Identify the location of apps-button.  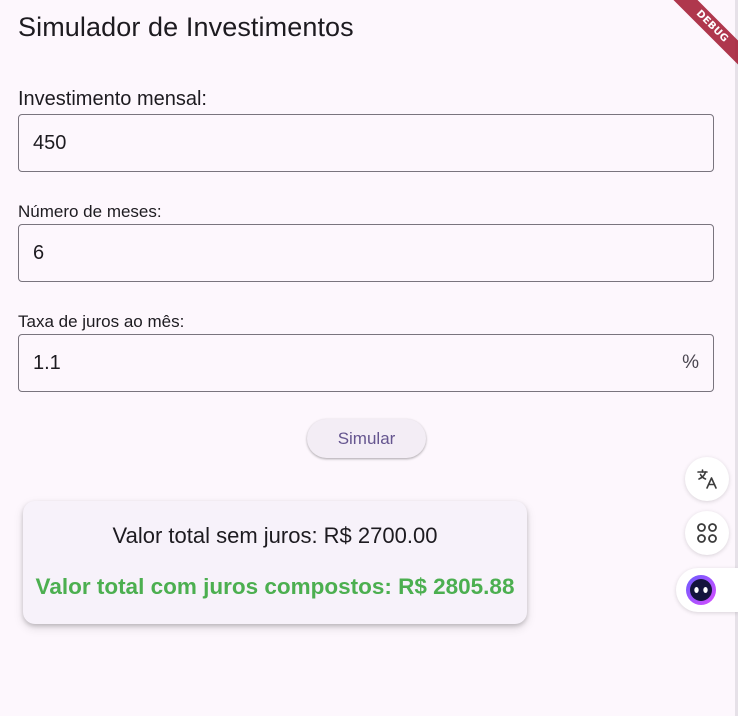
(707, 533).